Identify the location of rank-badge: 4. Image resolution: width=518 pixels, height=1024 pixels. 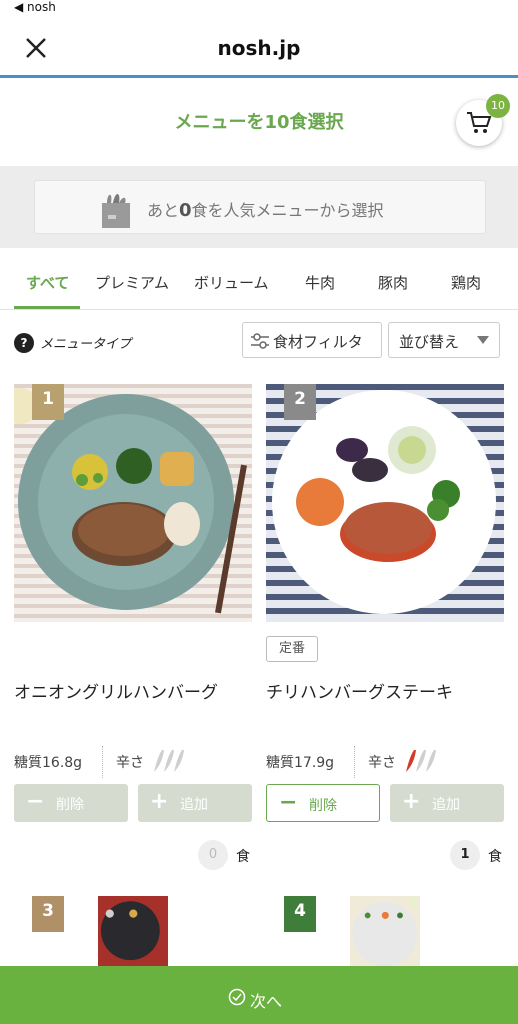
(300, 914).